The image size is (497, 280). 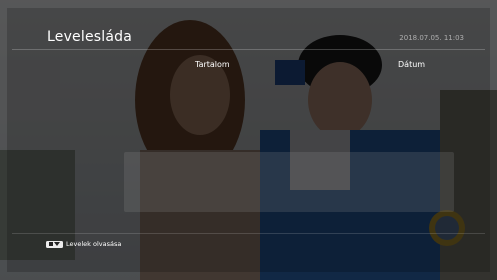 I want to click on hint-label: Levelek olvasása, so click(x=94, y=244).